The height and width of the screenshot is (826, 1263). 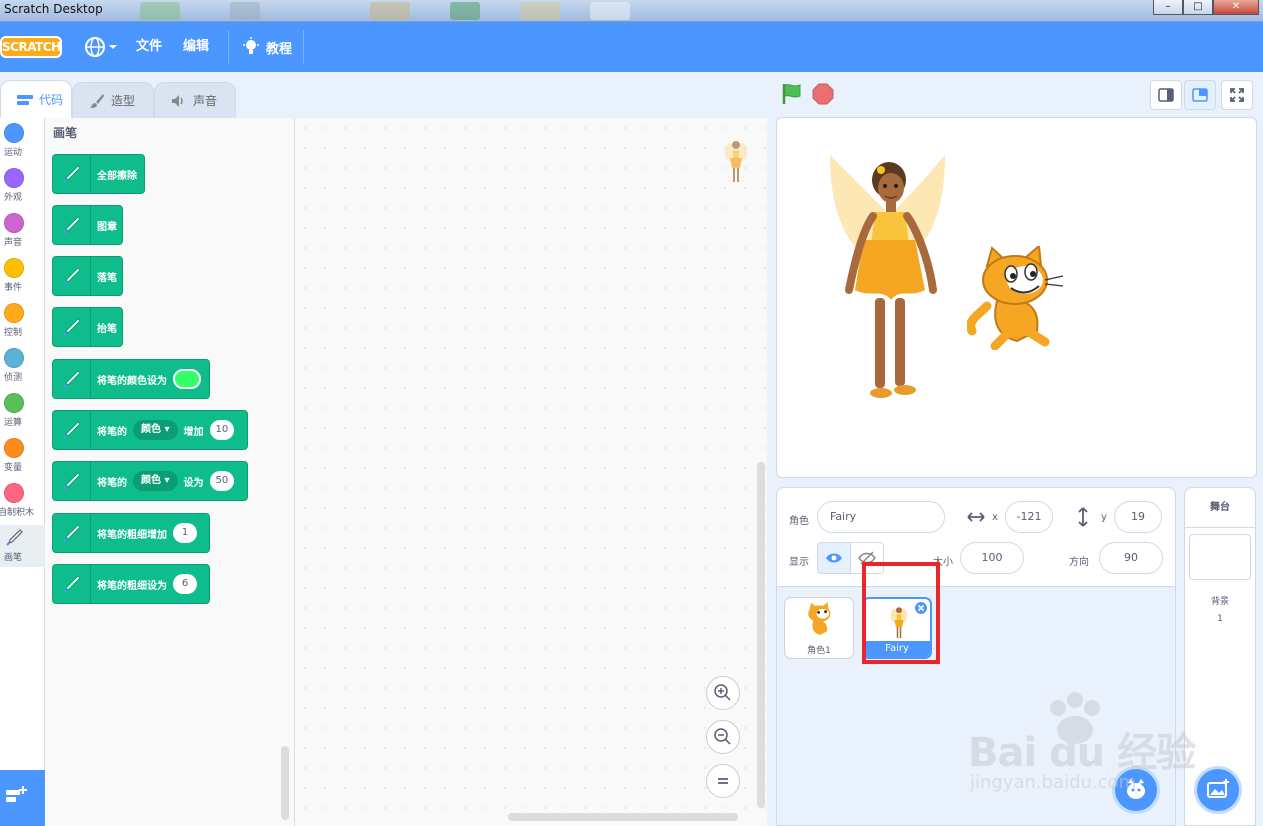 I want to click on direction-input: 90, so click(x=1131, y=558).